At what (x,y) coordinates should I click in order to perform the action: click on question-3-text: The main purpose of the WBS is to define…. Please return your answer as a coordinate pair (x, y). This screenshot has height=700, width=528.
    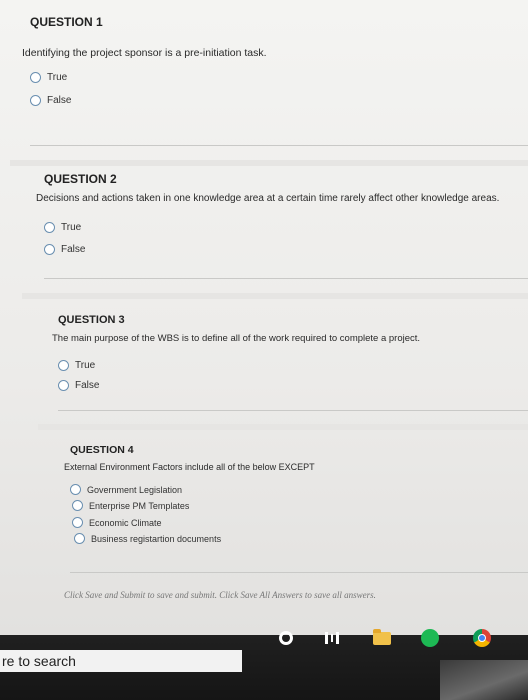
    Looking at the image, I should click on (236, 338).